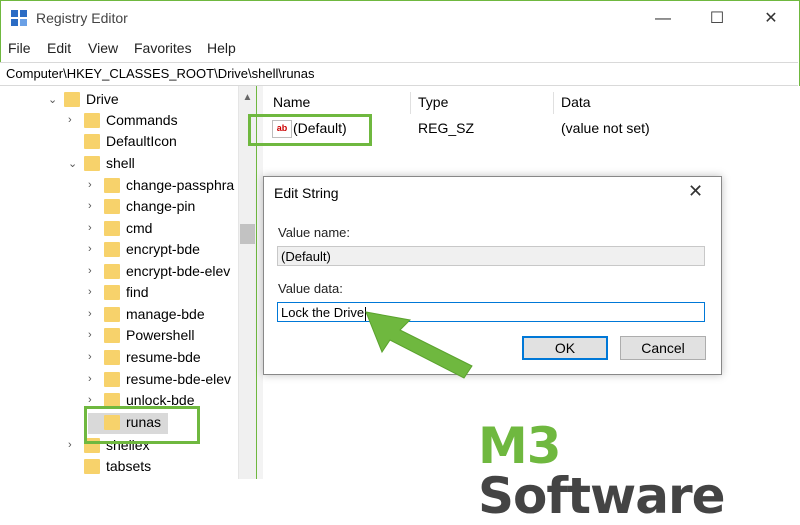  I want to click on column-header-name: Name, so click(291, 102).